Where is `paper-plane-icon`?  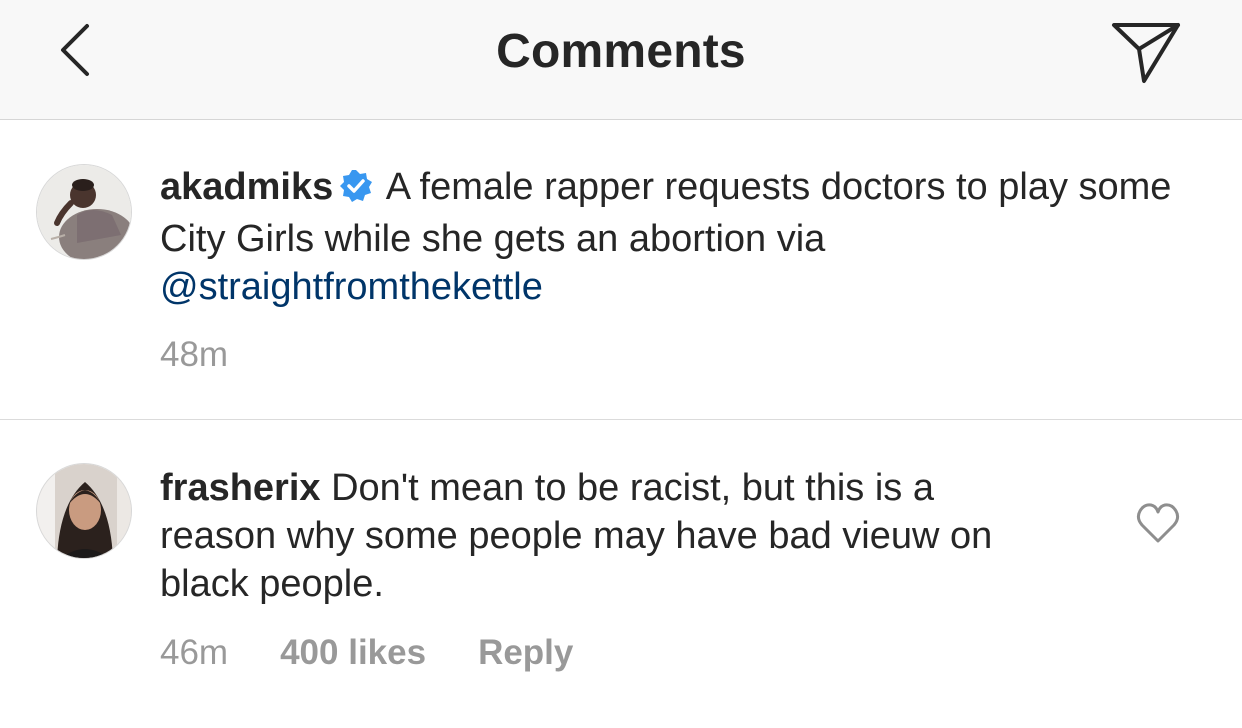 paper-plane-icon is located at coordinates (1146, 53).